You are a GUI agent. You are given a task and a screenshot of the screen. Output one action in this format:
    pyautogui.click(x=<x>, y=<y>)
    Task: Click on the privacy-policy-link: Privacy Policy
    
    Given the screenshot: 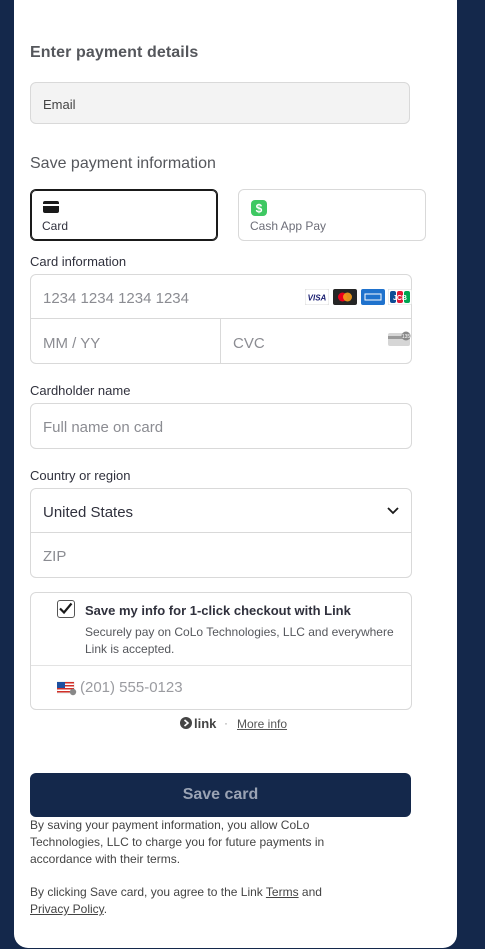 What is the action you would take?
    pyautogui.click(x=67, y=909)
    